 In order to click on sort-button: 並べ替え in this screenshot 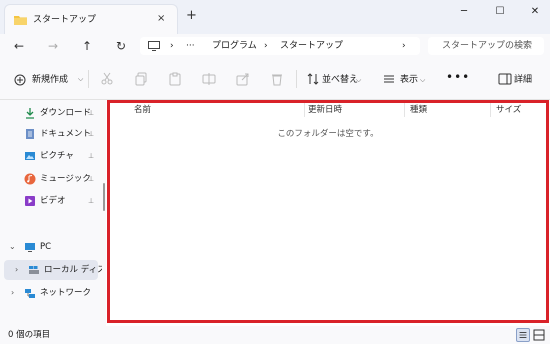, I will do `click(340, 80)`.